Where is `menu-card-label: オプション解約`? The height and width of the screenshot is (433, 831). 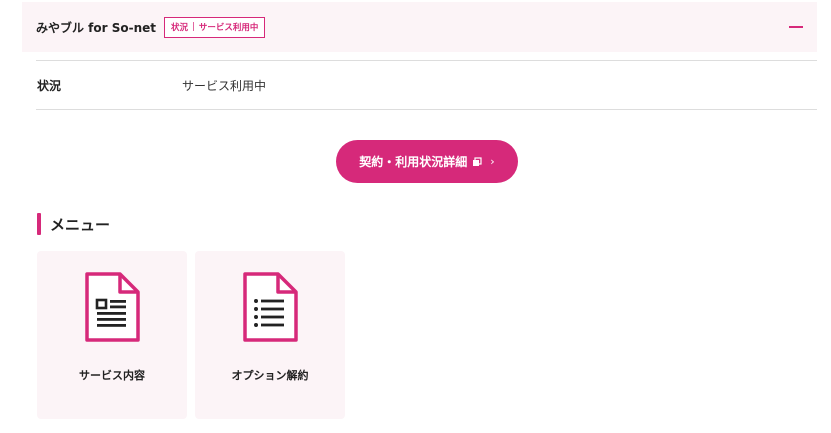 menu-card-label: オプション解約 is located at coordinates (270, 375).